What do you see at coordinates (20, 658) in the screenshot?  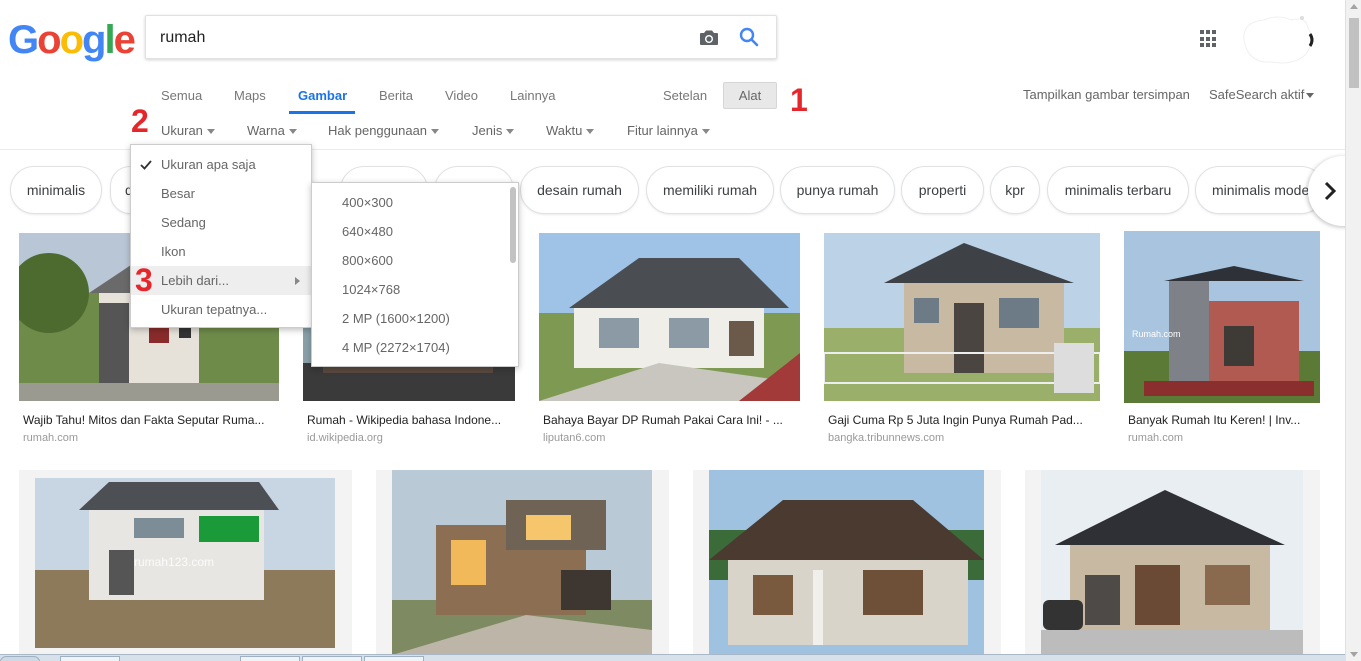 I see `start-button` at bounding box center [20, 658].